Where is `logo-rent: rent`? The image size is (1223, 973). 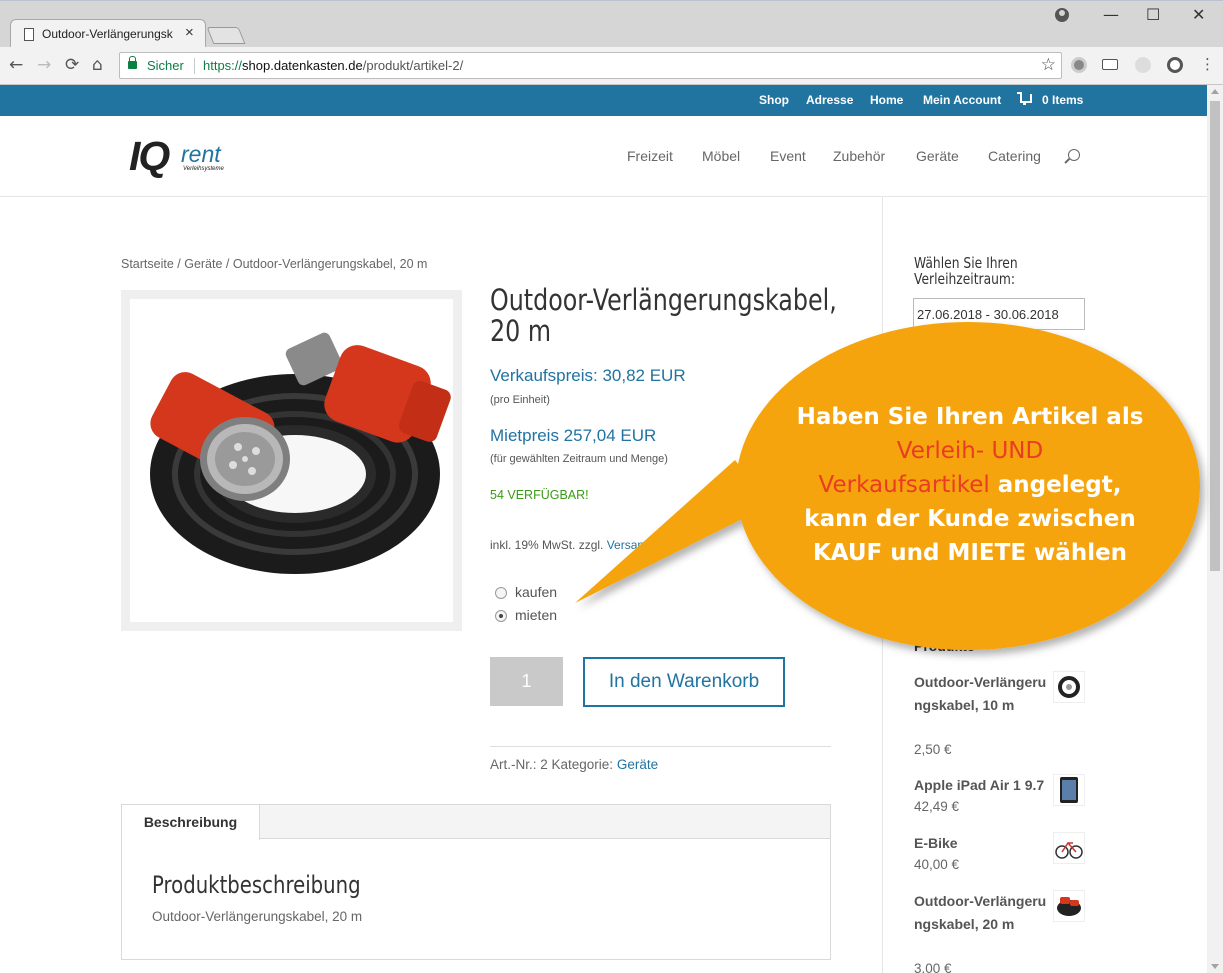 logo-rent: rent is located at coordinates (201, 154).